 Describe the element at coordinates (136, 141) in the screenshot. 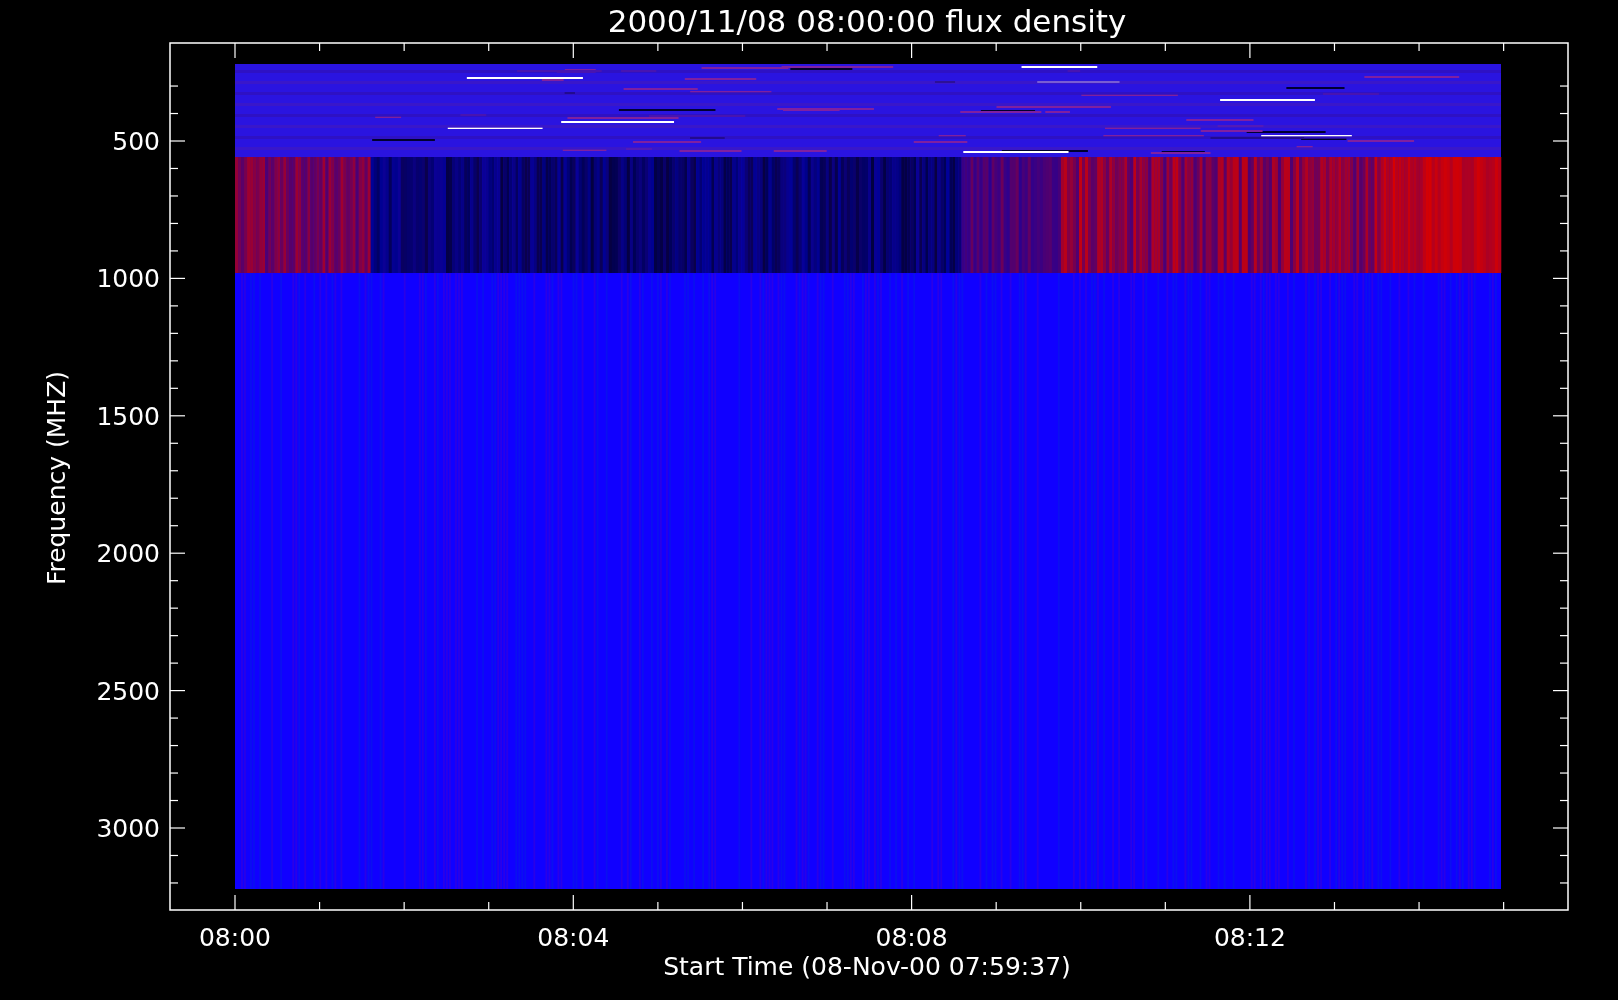

I see `y-tick-label: 500` at that location.